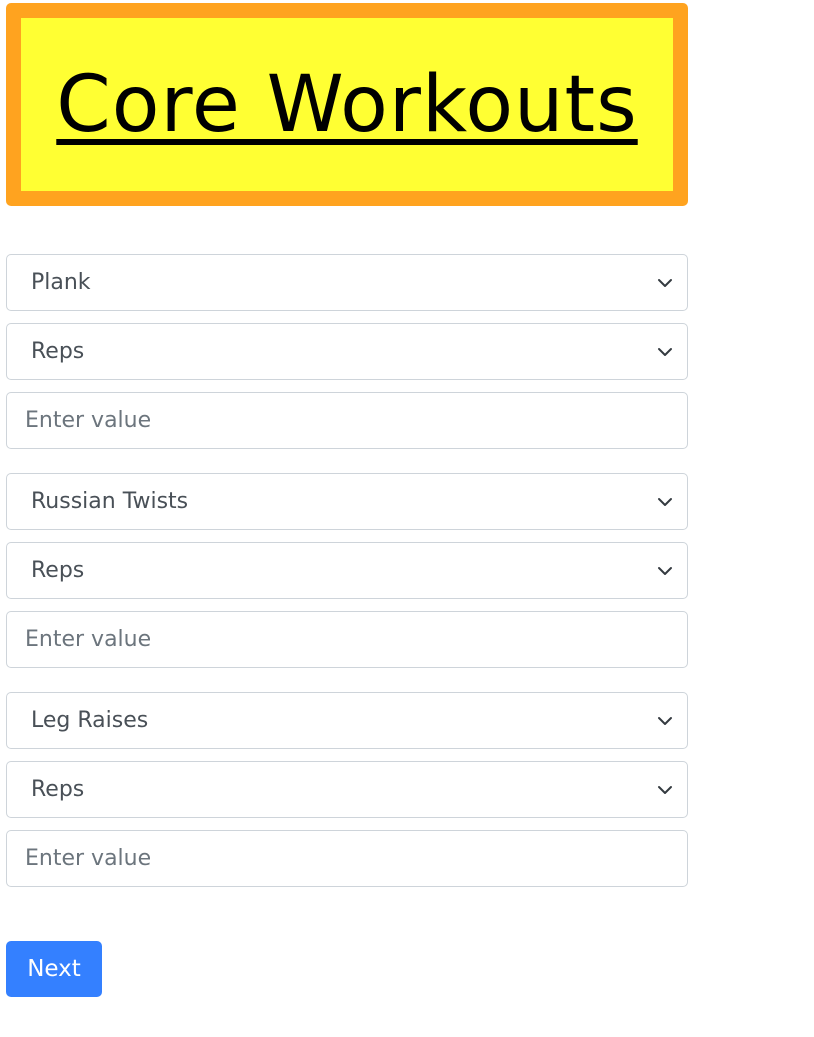 This screenshot has width=814, height=1037. Describe the element at coordinates (347, 501) in the screenshot. I see `exercise-select-2: Russian Twists` at that location.